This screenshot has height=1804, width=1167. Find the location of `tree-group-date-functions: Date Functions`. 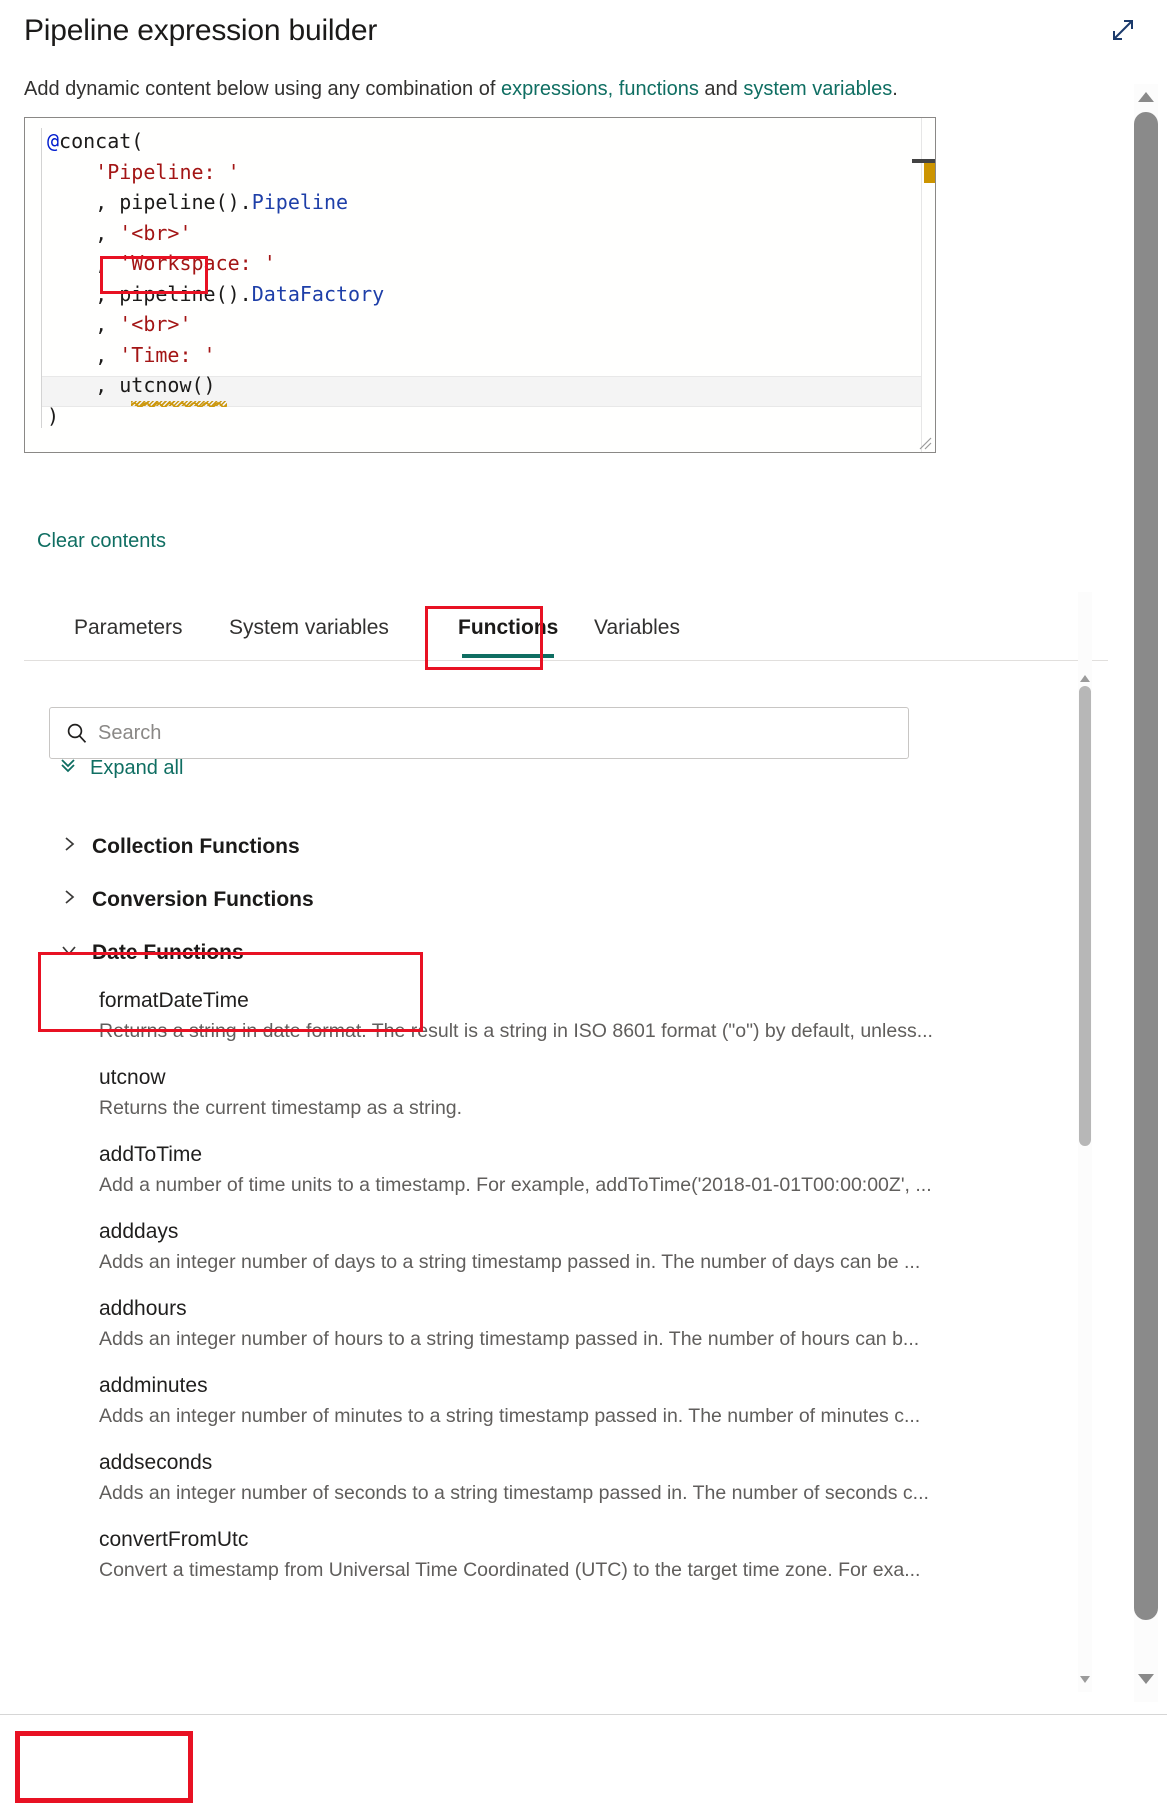

tree-group-date-functions: Date Functions is located at coordinates (566, 952).